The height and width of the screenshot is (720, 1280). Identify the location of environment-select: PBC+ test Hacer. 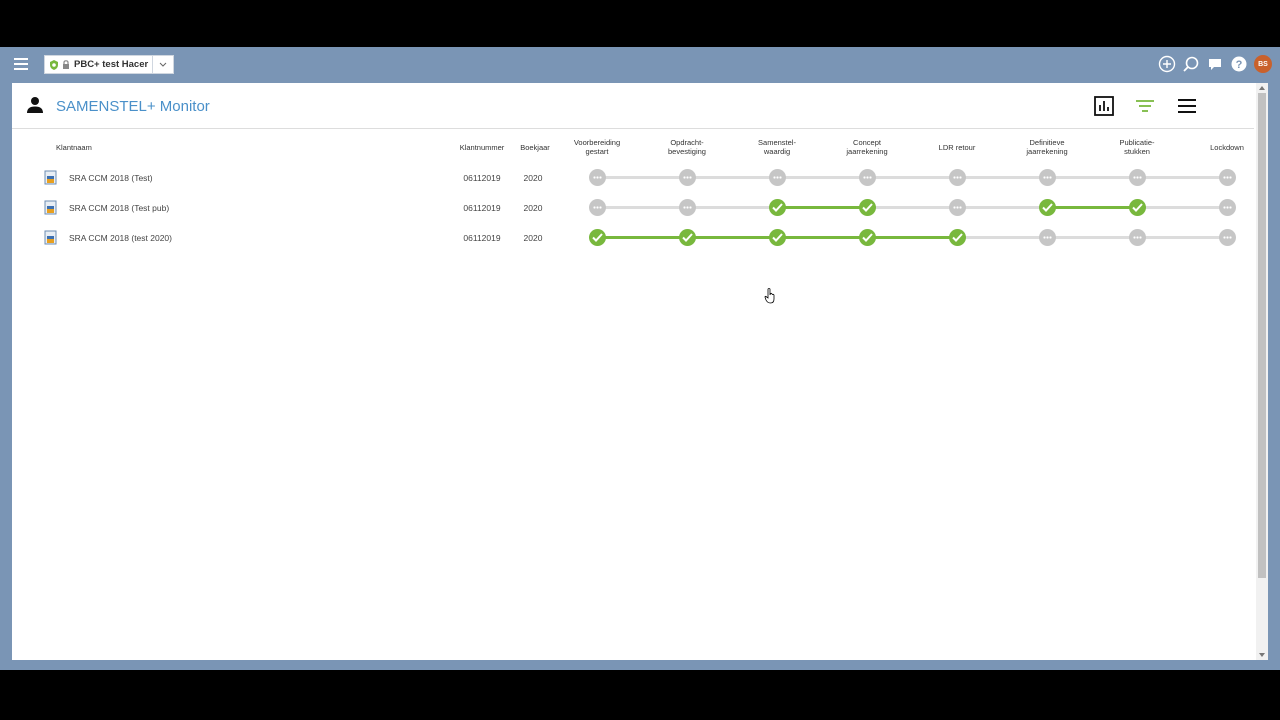
(109, 64).